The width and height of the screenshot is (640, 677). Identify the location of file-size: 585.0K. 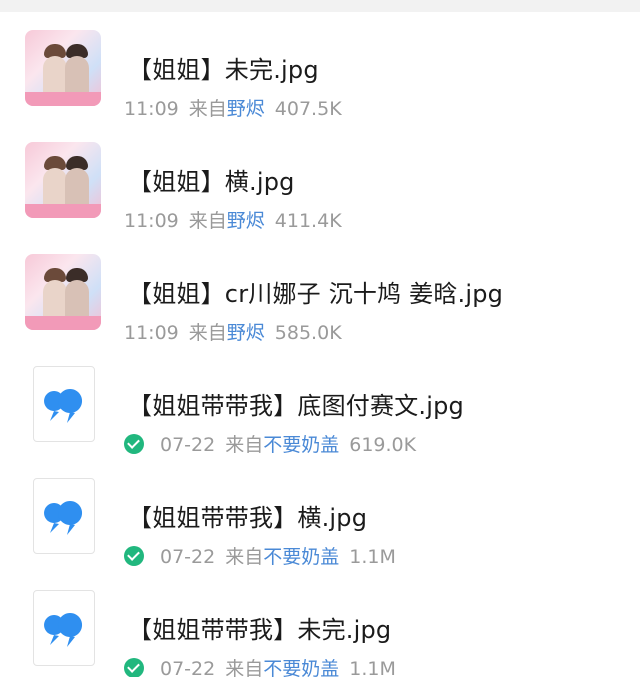
(308, 333).